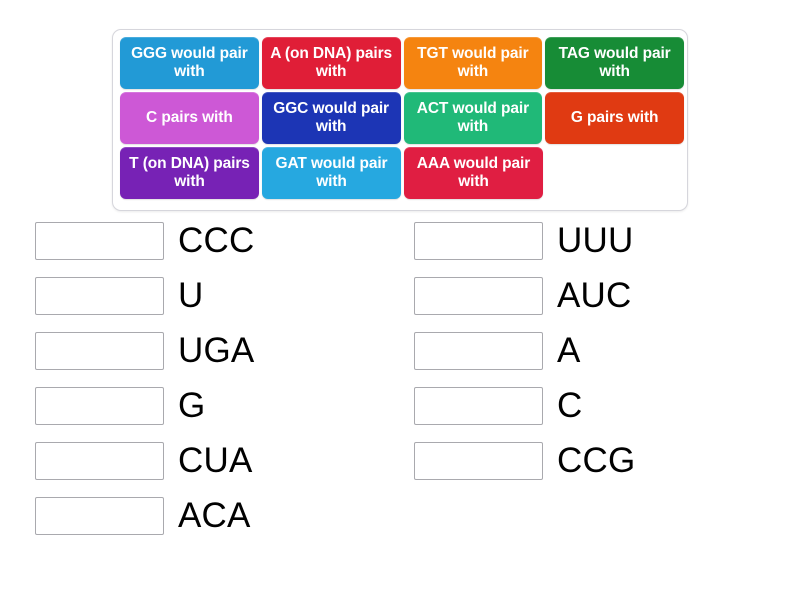 The width and height of the screenshot is (800, 600). I want to click on draggable-tile: C pairs with, so click(189, 118).